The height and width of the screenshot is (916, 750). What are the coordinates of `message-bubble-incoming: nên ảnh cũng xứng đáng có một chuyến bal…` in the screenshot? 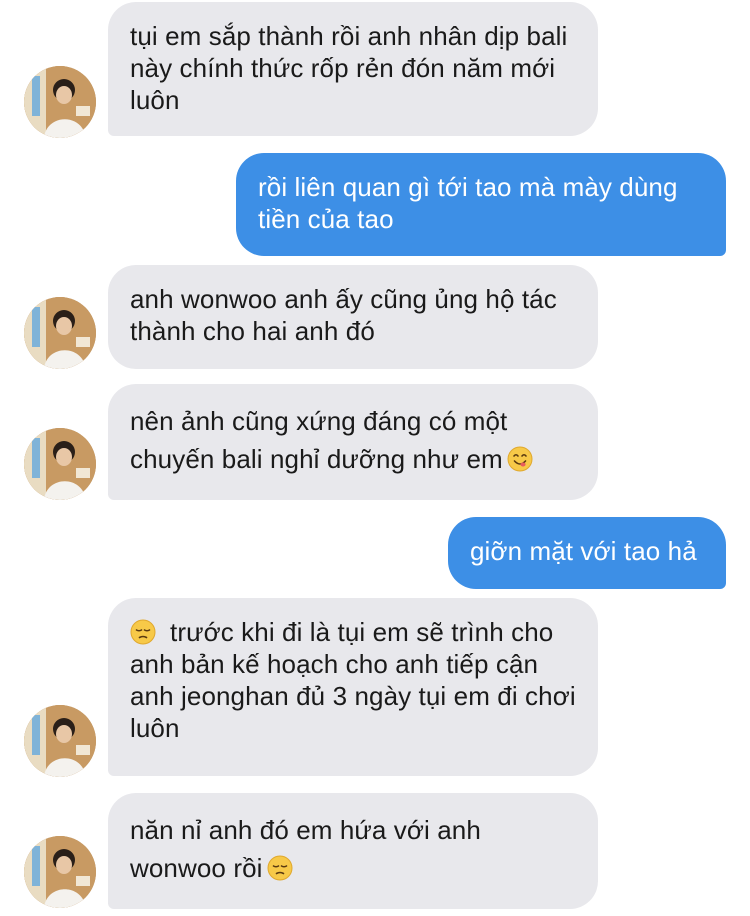 It's located at (353, 442).